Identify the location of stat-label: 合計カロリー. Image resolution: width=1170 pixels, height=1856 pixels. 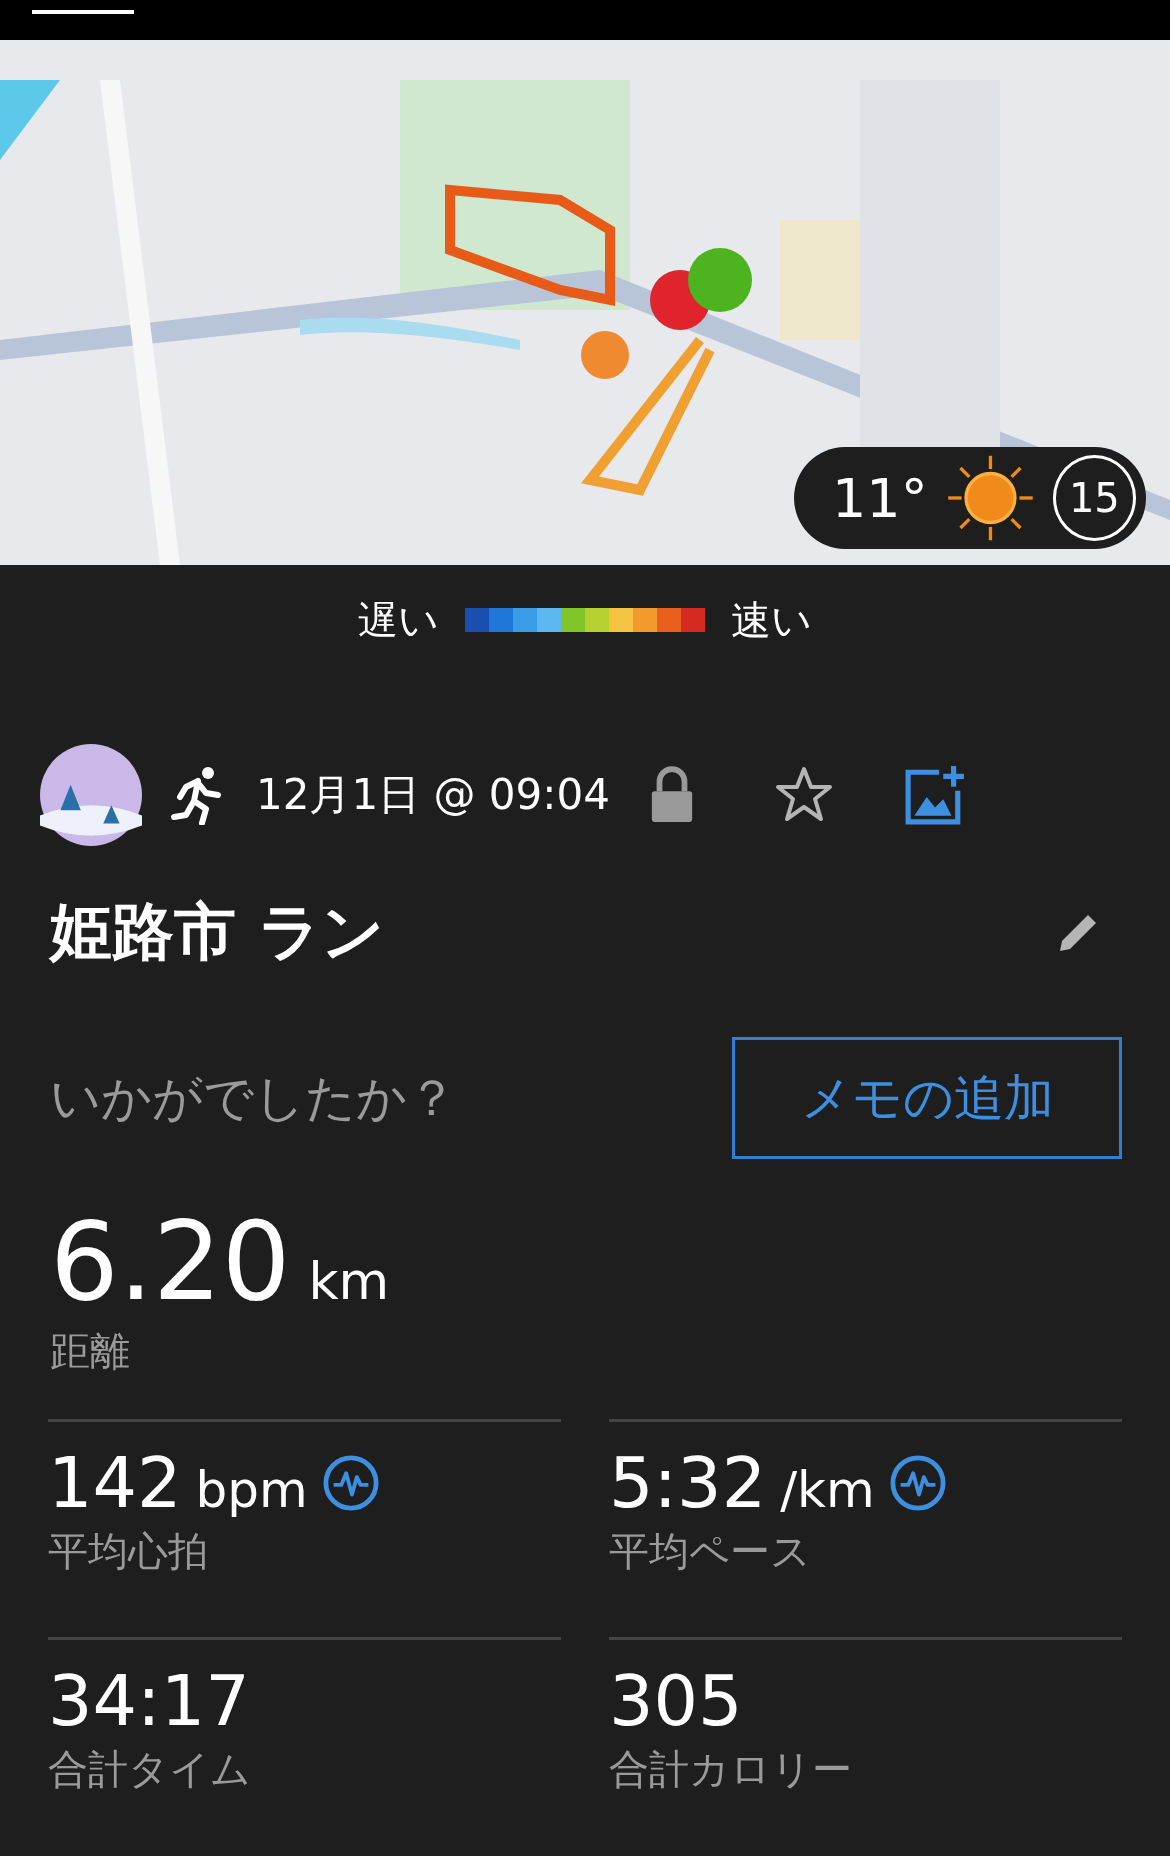
(731, 1769).